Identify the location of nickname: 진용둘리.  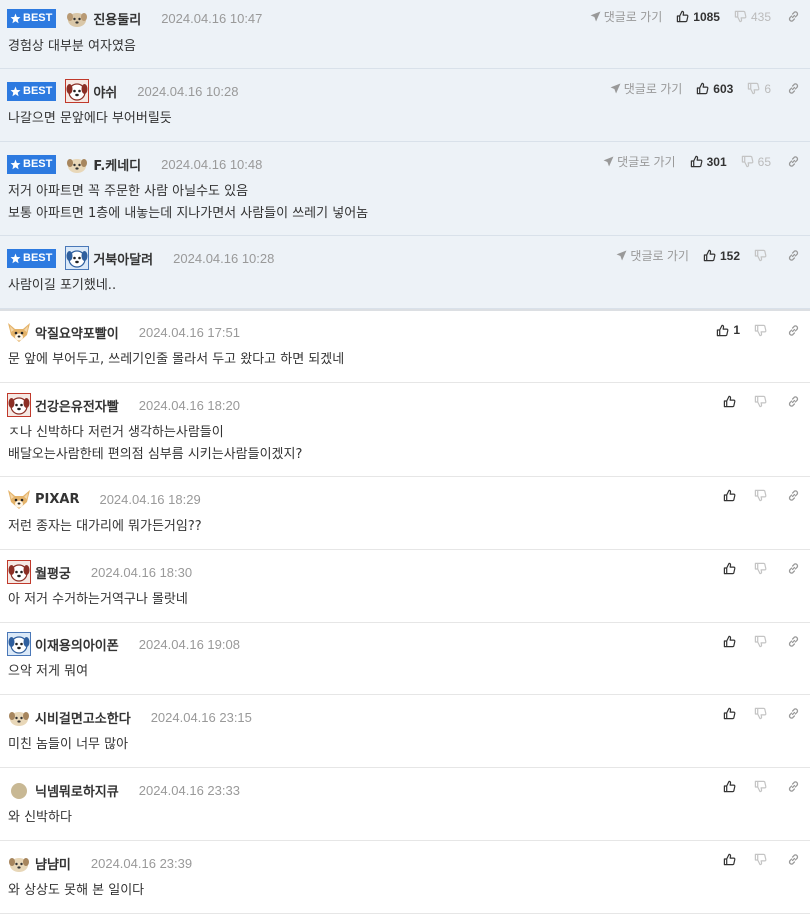
(117, 18).